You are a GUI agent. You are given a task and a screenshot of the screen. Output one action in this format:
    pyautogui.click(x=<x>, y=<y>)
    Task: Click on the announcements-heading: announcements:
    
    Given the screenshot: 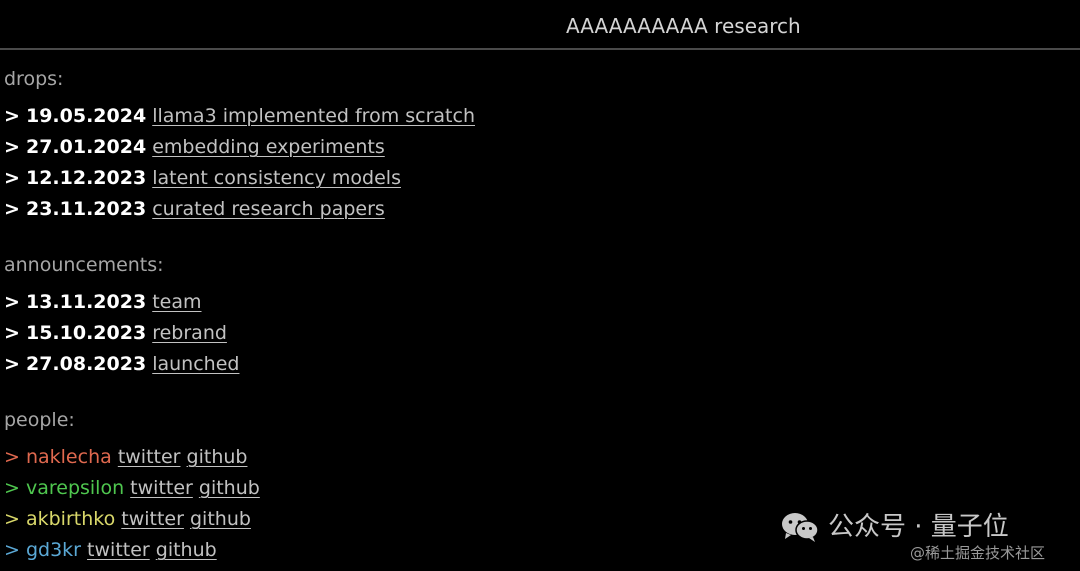 What is the action you would take?
    pyautogui.click(x=84, y=265)
    